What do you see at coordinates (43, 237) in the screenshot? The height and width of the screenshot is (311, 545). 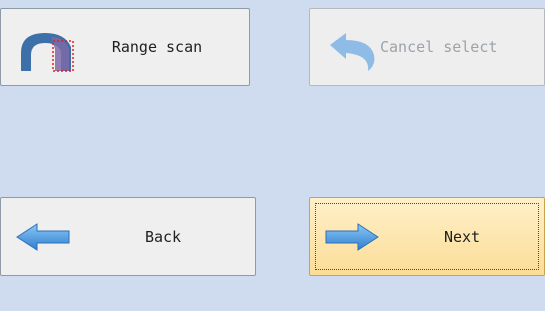 I see `arrow-left-icon` at bounding box center [43, 237].